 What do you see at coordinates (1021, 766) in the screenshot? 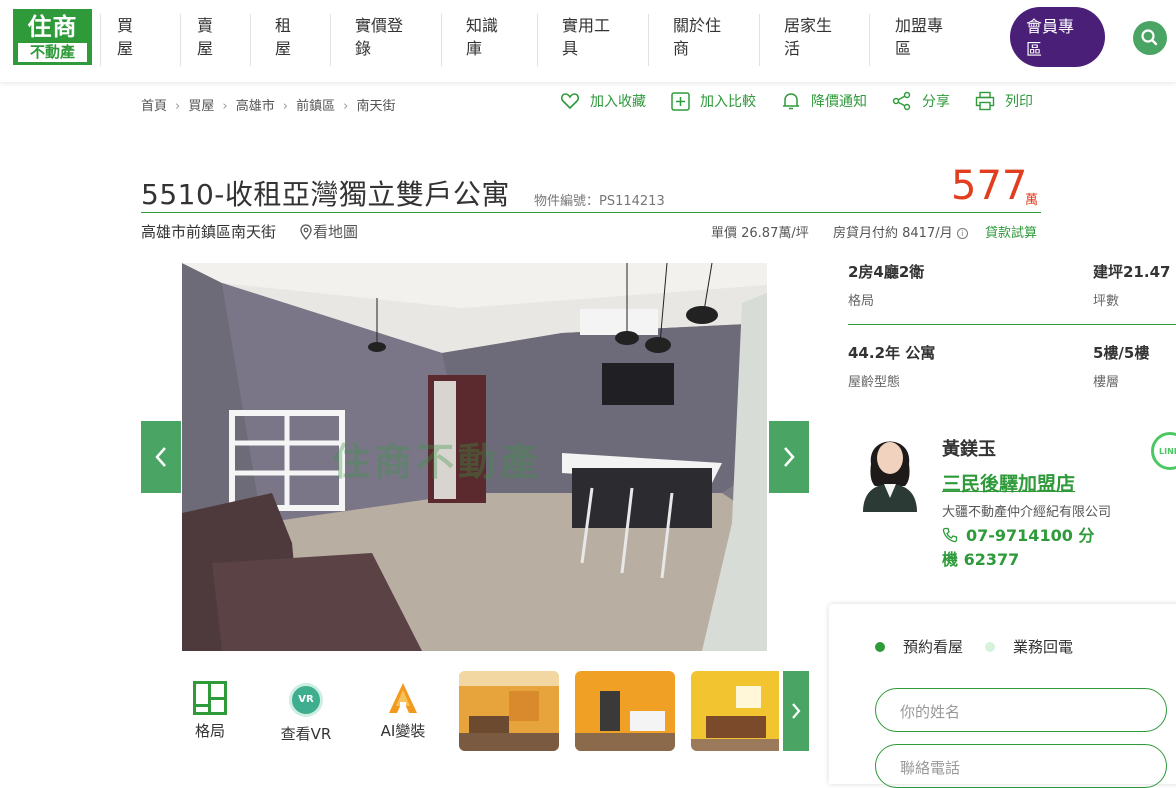
I see `phone-input: 聯絡電話` at bounding box center [1021, 766].